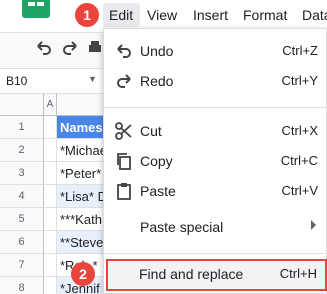  Describe the element at coordinates (22, 173) in the screenshot. I see `row-header: 3` at that location.